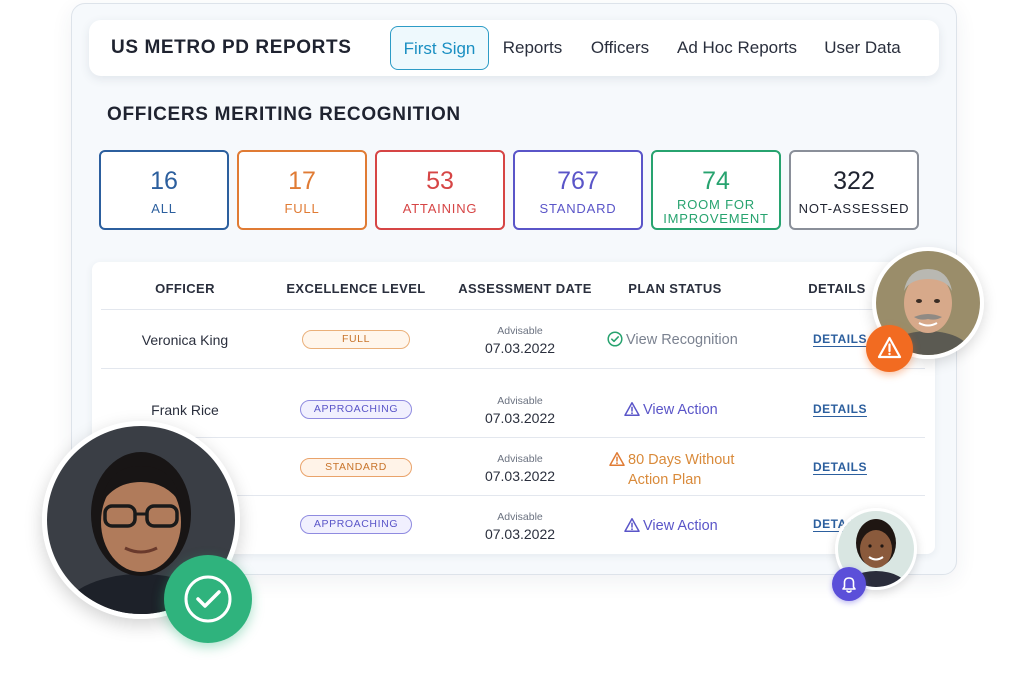  I want to click on plan-status-text: View Recognition, so click(682, 340).